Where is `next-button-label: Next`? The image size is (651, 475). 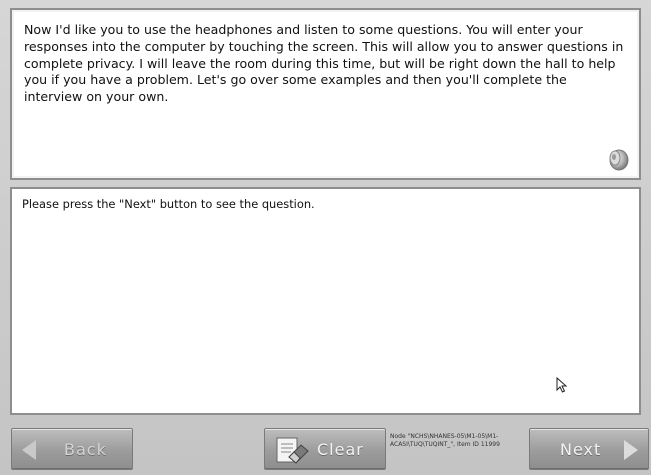 next-button-label: Next is located at coordinates (581, 449).